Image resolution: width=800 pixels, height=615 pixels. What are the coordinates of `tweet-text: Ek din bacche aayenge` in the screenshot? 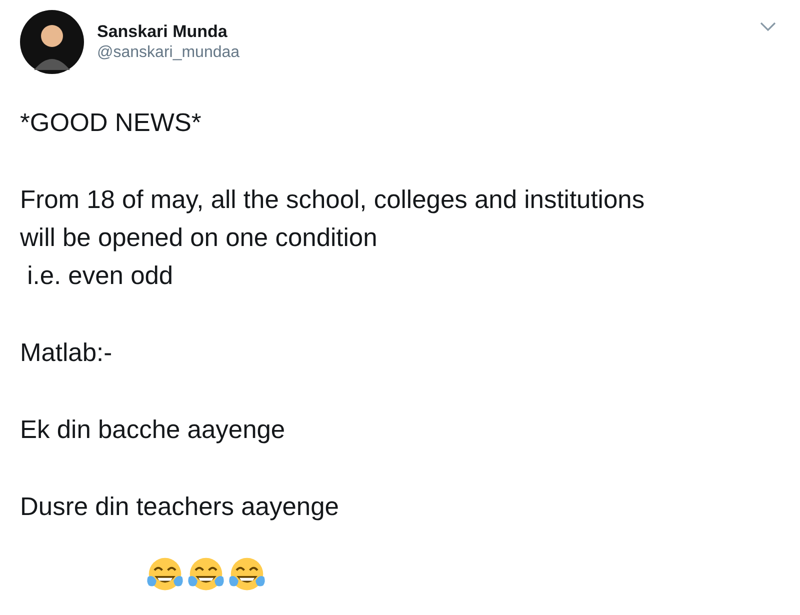 It's located at (153, 430).